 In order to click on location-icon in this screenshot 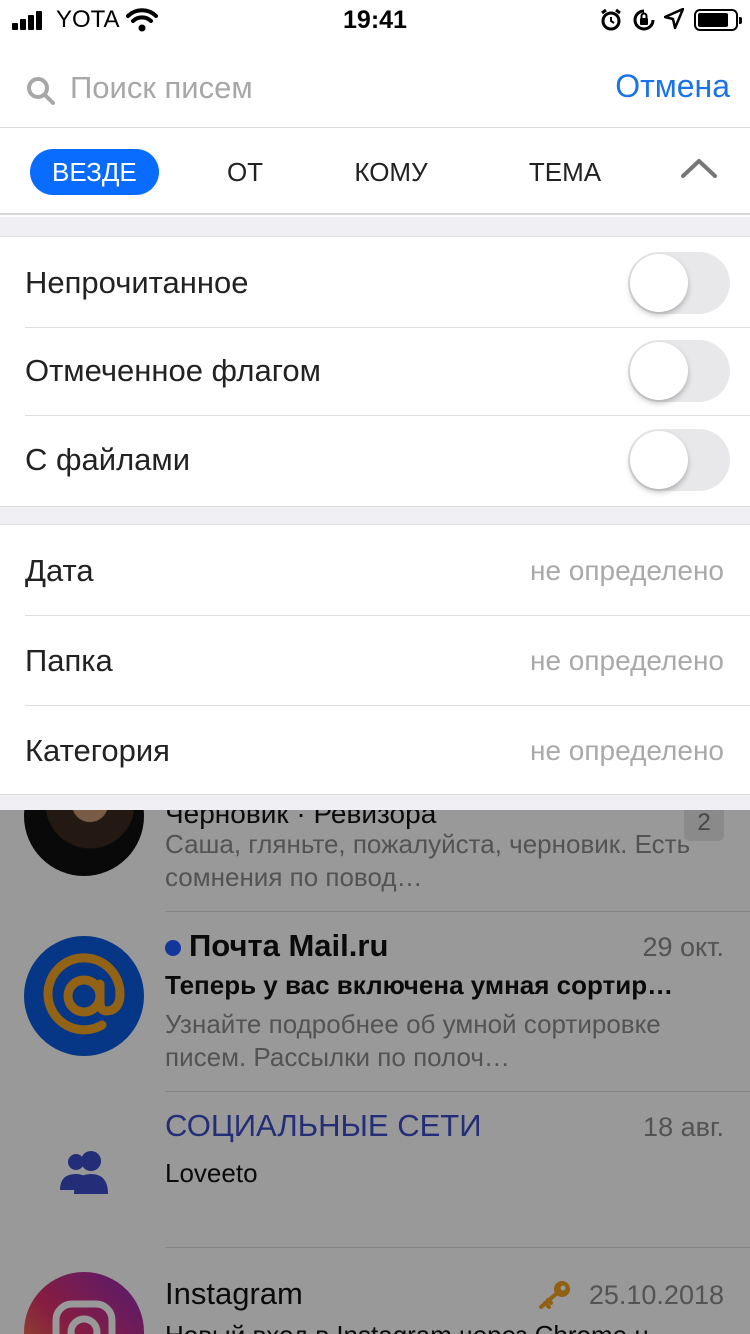, I will do `click(674, 19)`.